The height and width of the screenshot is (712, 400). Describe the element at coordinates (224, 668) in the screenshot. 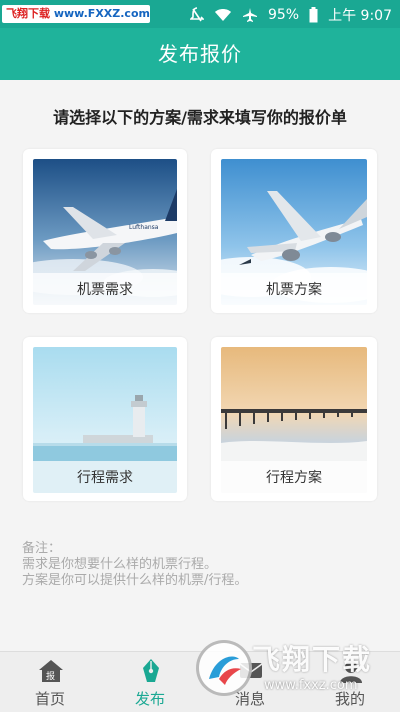

I see `watermark-logo-icon` at that location.